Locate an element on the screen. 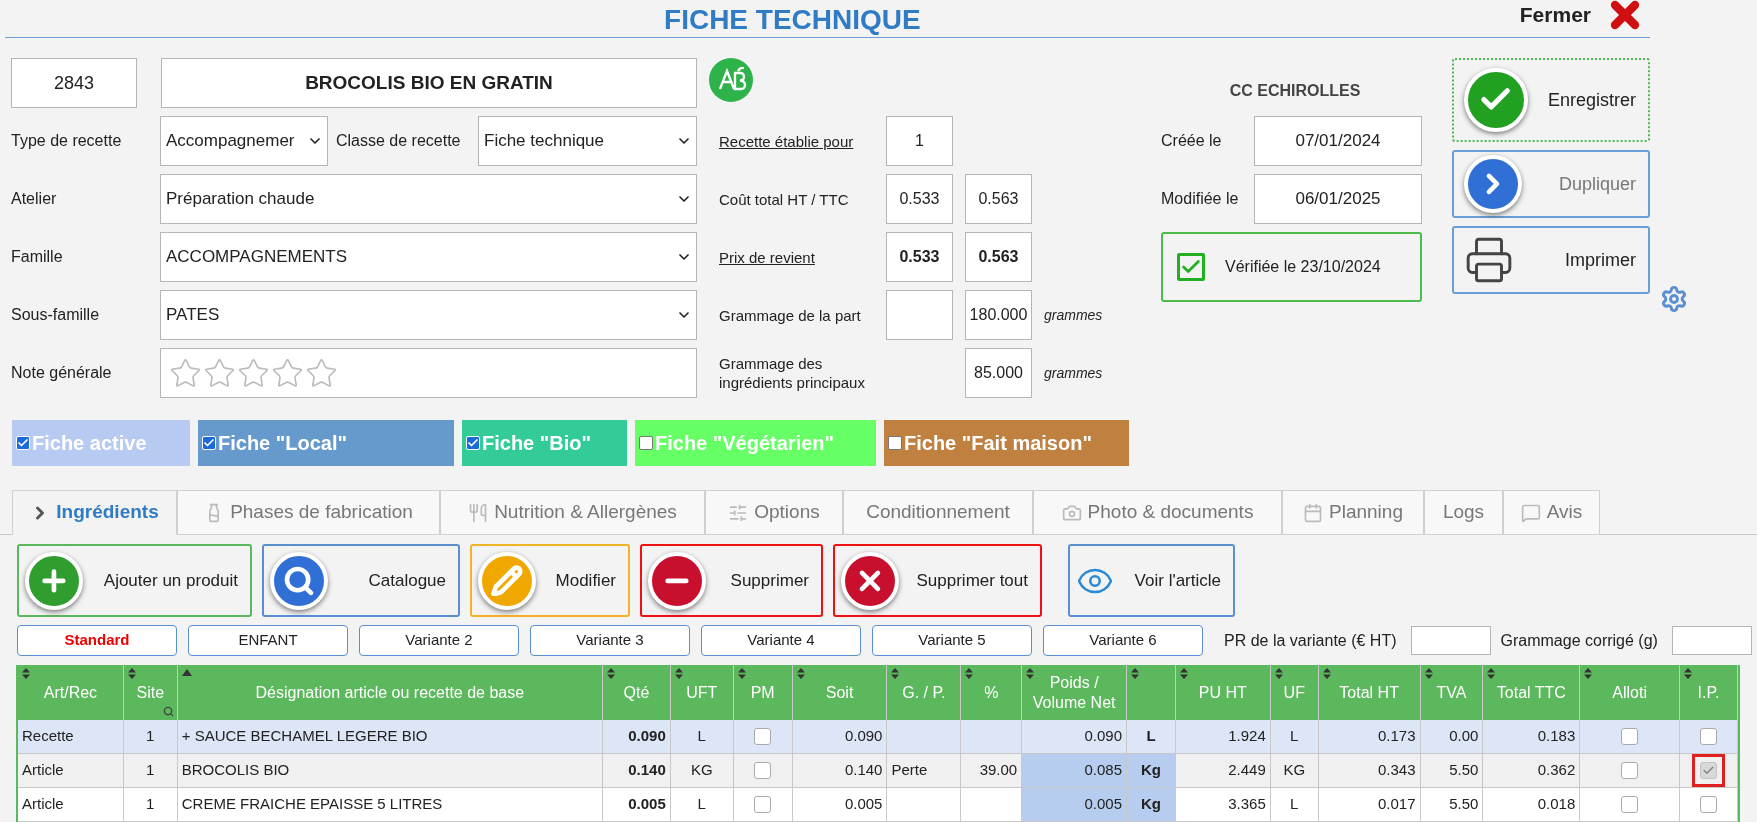 This screenshot has height=822, width=1757. table-cell-text: 0.362 is located at coordinates (1556, 770).